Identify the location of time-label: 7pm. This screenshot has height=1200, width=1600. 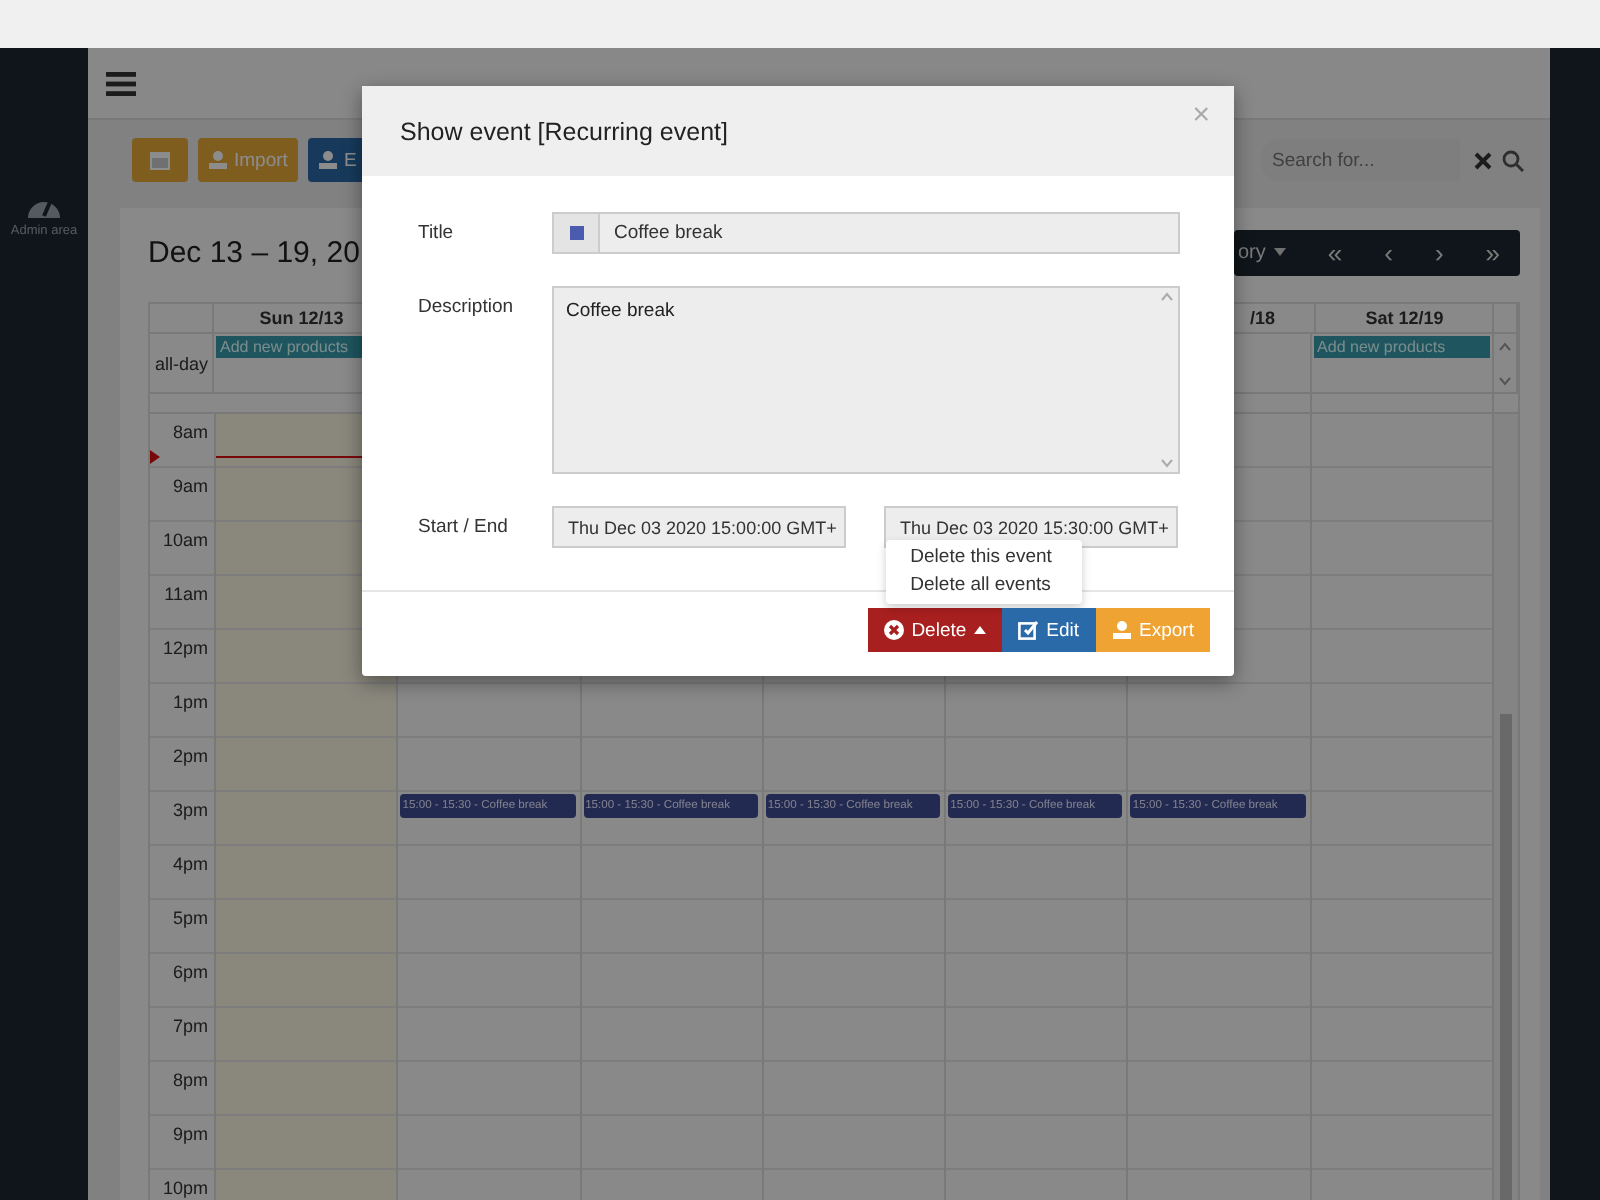
(190, 1026).